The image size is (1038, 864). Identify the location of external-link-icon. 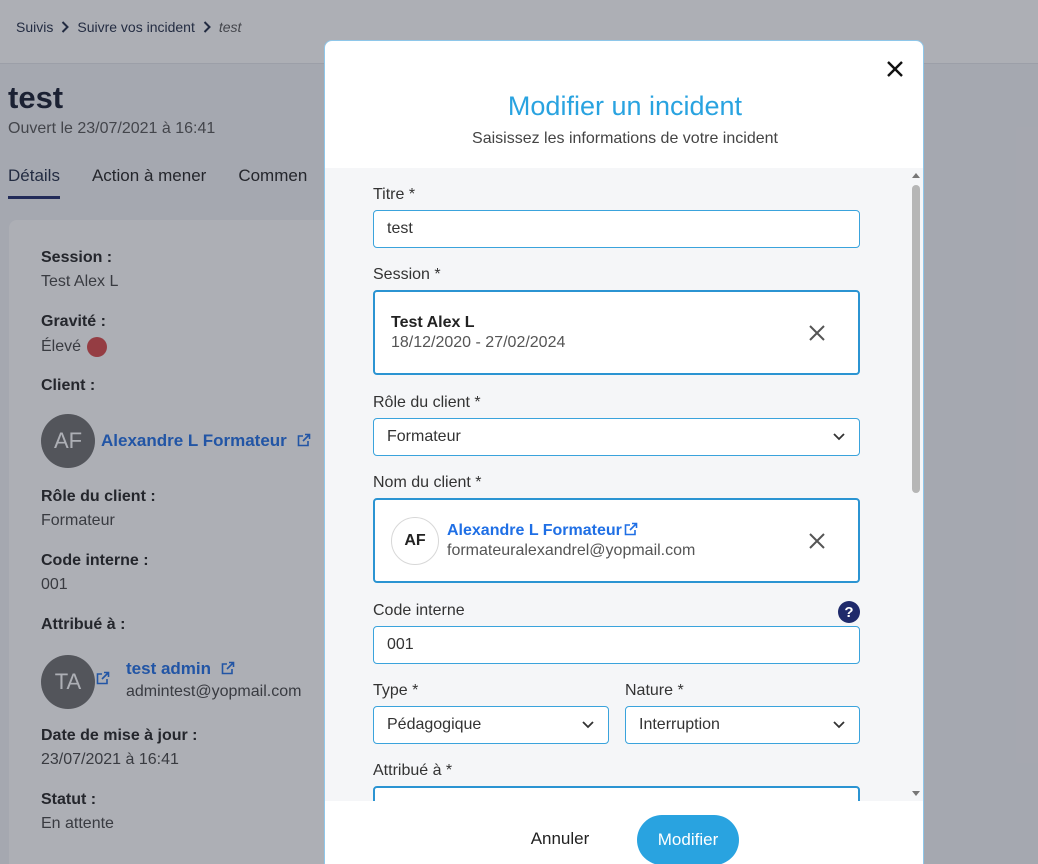
(631, 529).